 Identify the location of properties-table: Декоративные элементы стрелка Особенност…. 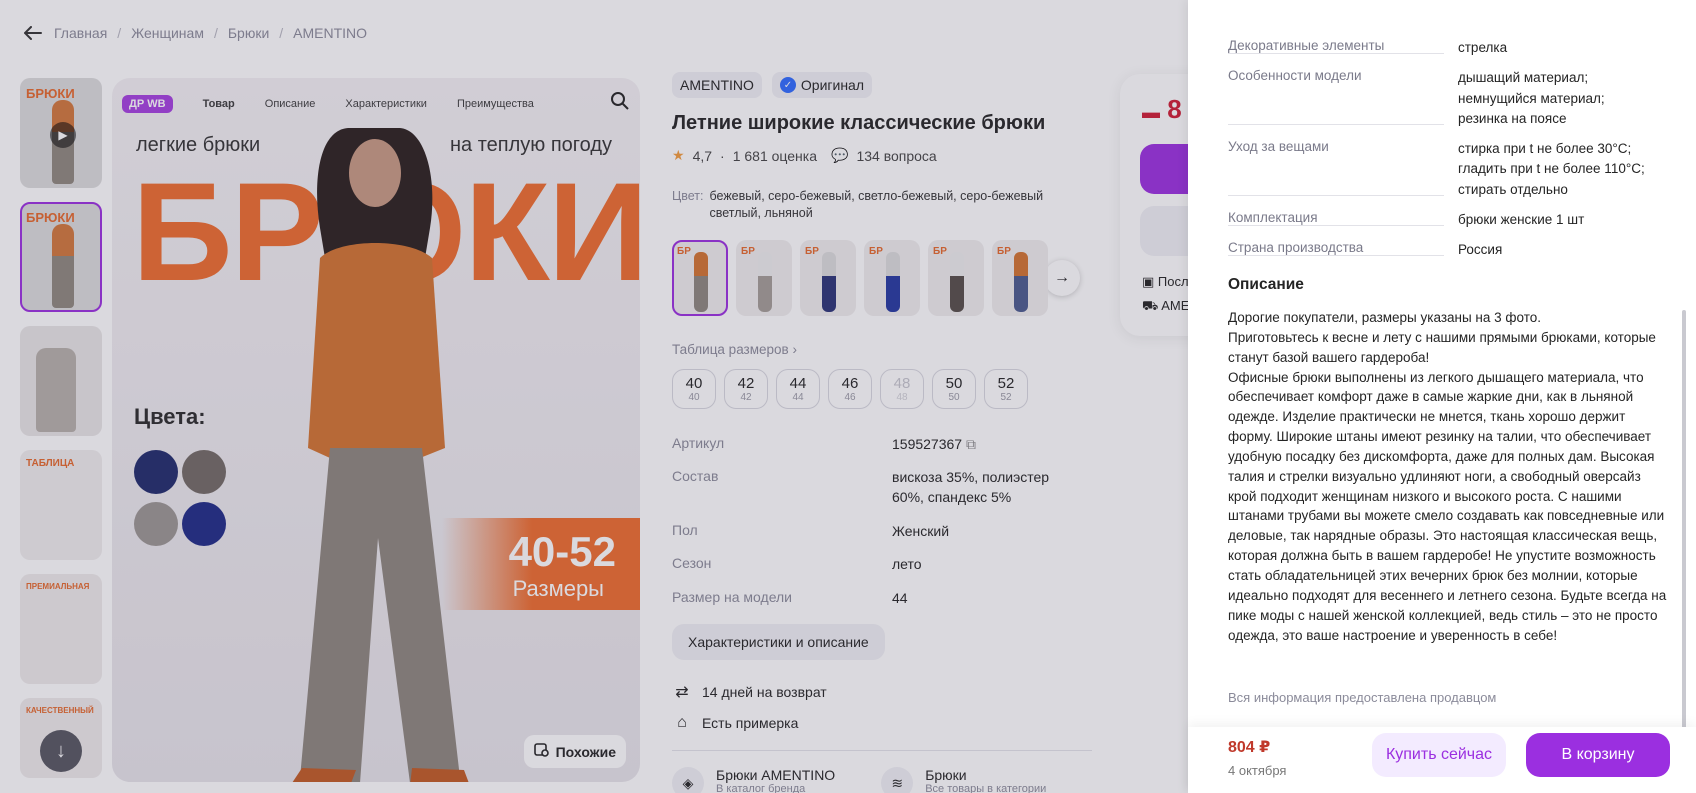
(1443, 154).